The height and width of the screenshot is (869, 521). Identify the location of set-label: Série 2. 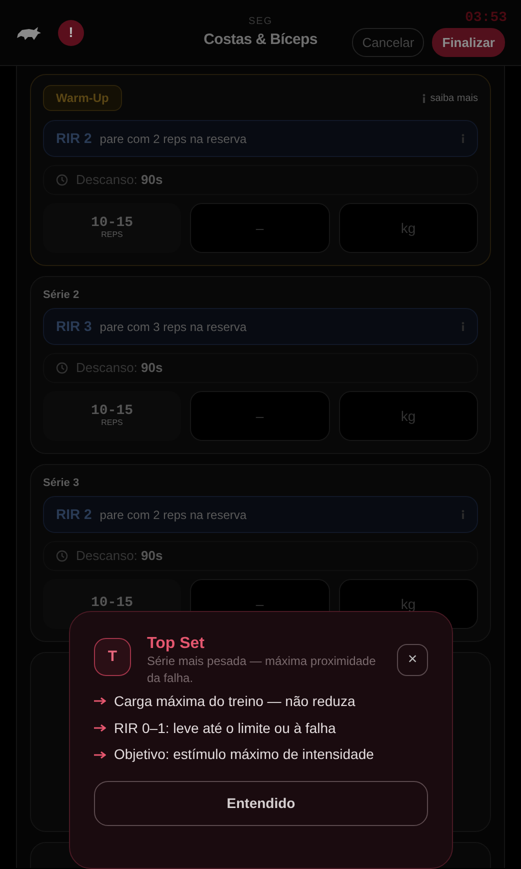
(61, 295).